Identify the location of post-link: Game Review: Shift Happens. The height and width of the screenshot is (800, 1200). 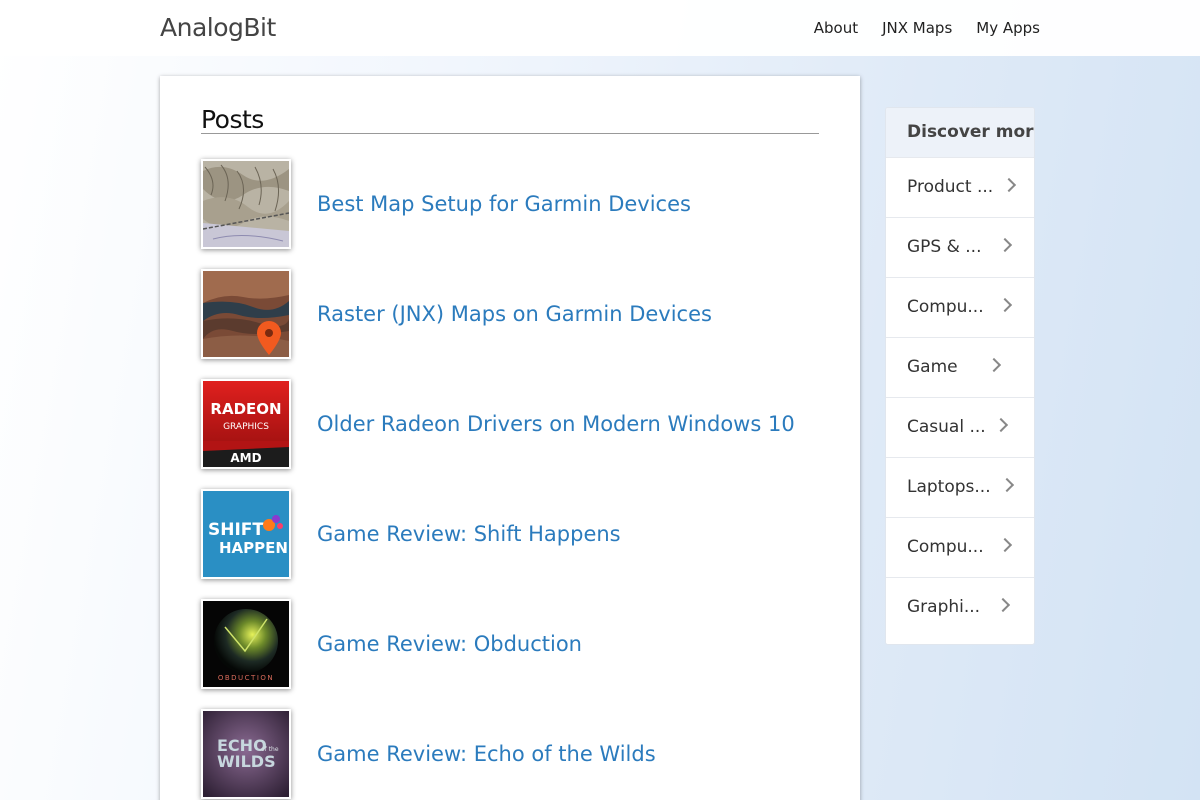
(469, 534).